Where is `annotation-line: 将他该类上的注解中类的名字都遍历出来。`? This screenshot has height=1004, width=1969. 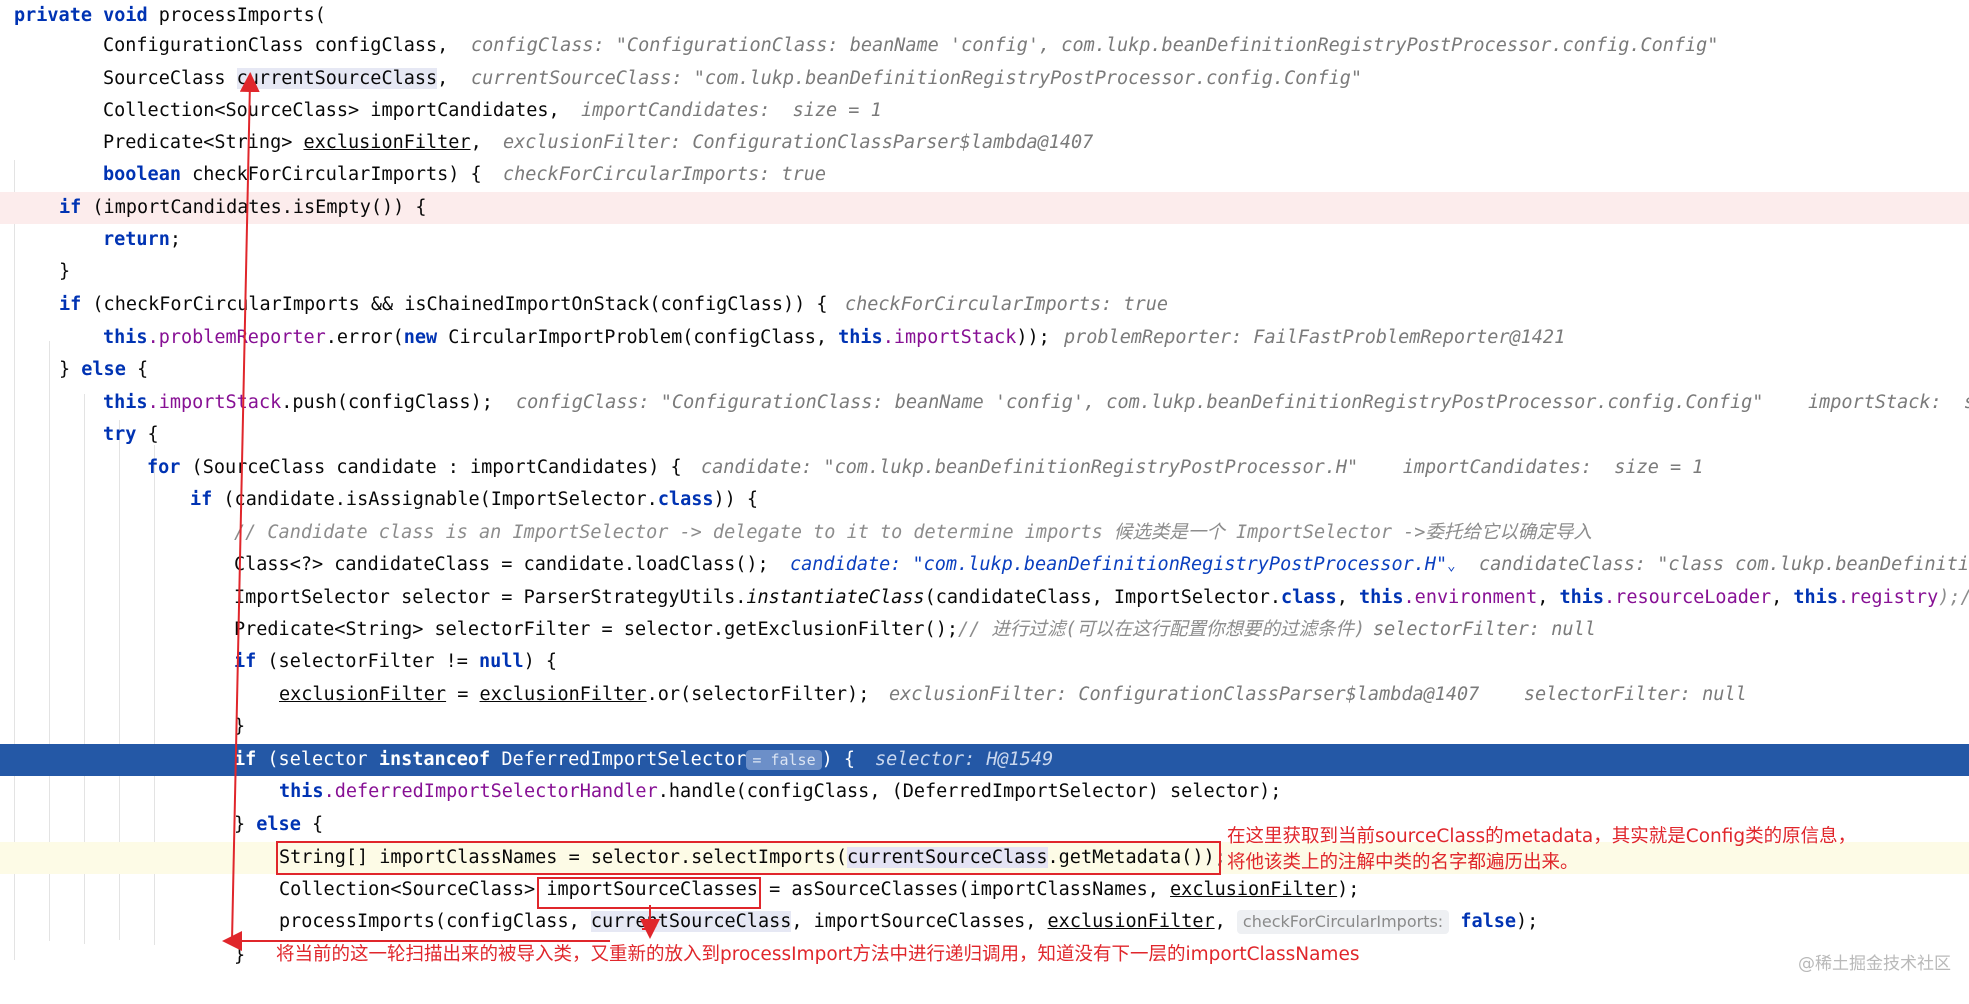 annotation-line: 将他该类上的注解中类的名字都遍历出来。 is located at coordinates (1403, 862).